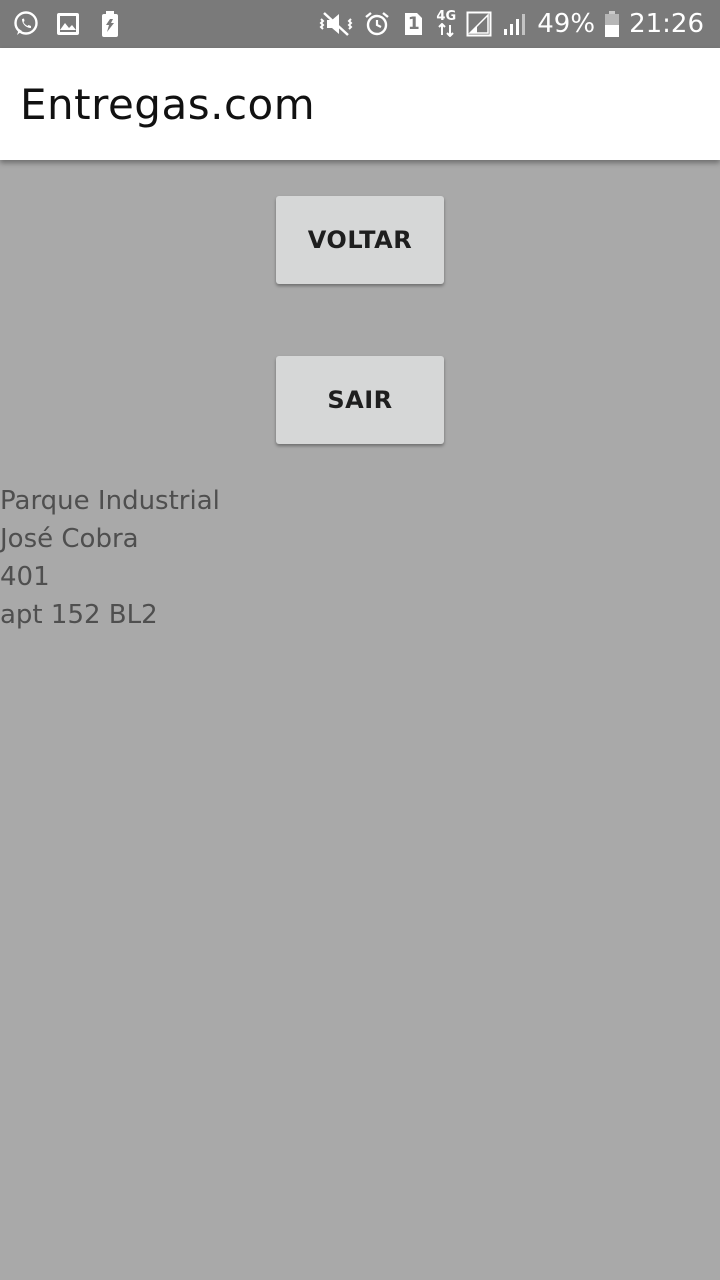 This screenshot has width=720, height=1280. I want to click on status-bar-left, so click(68, 24).